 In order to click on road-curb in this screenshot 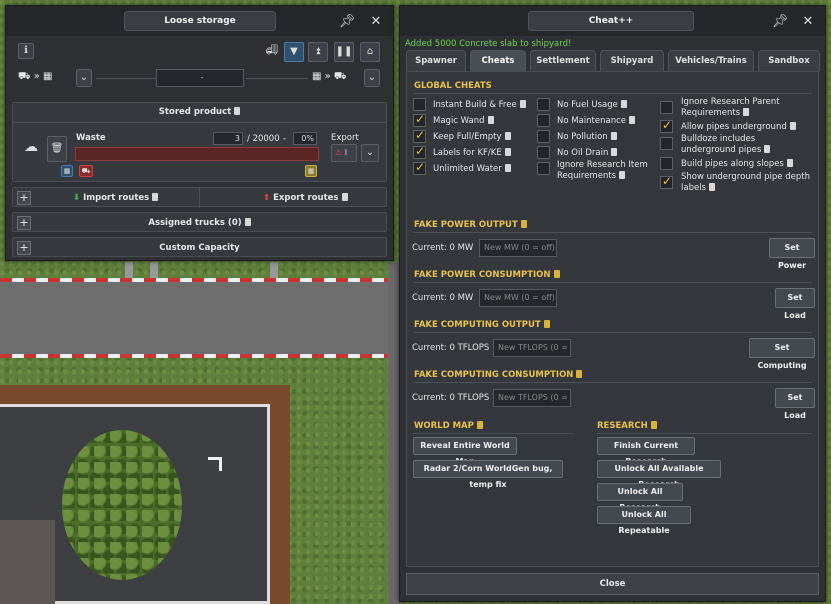, I will do `click(200, 280)`.